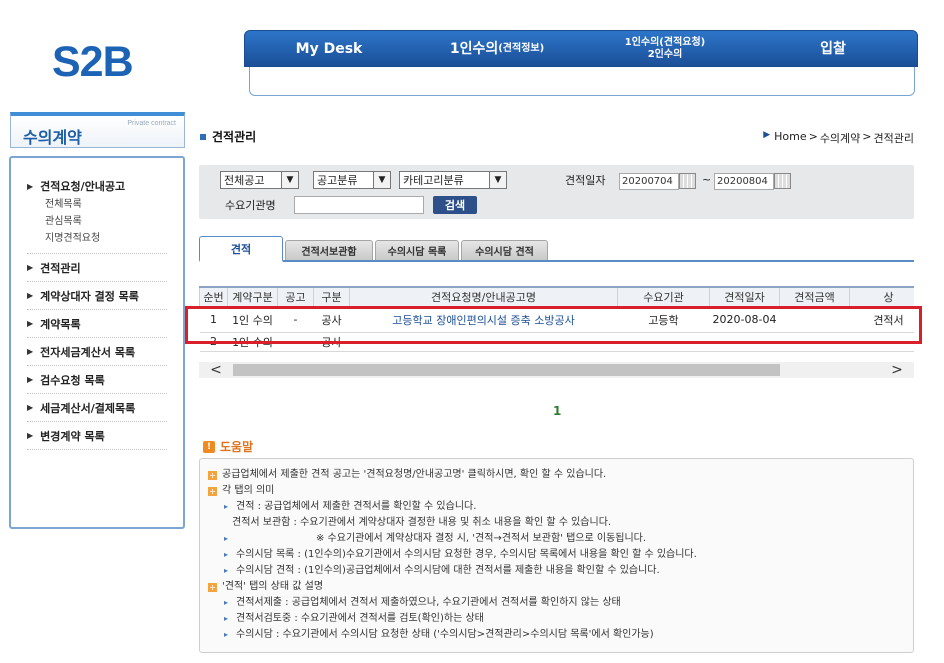  I want to click on sidebar-item-label: 전자세금계산서 목록, so click(88, 352).